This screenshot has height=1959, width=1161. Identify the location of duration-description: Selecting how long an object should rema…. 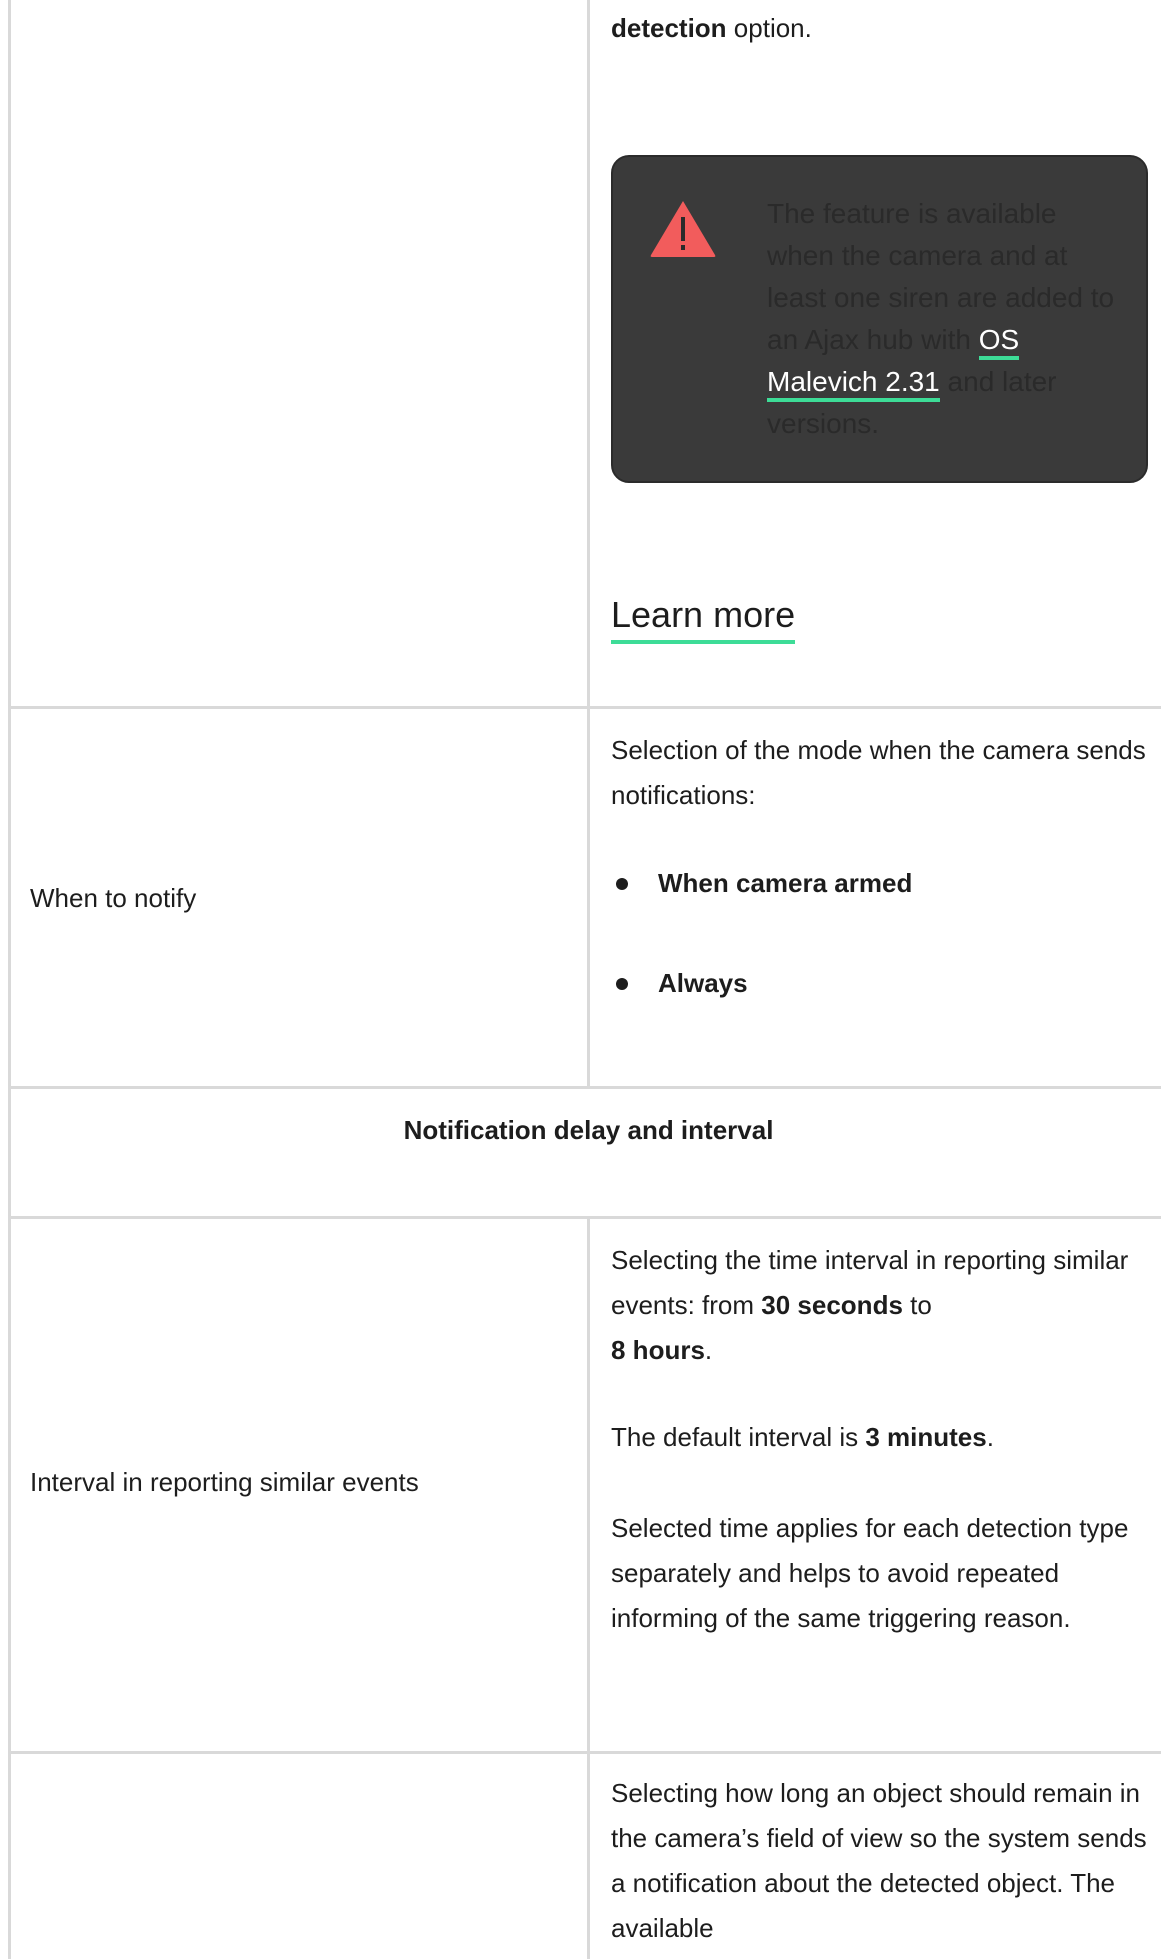
(879, 1860).